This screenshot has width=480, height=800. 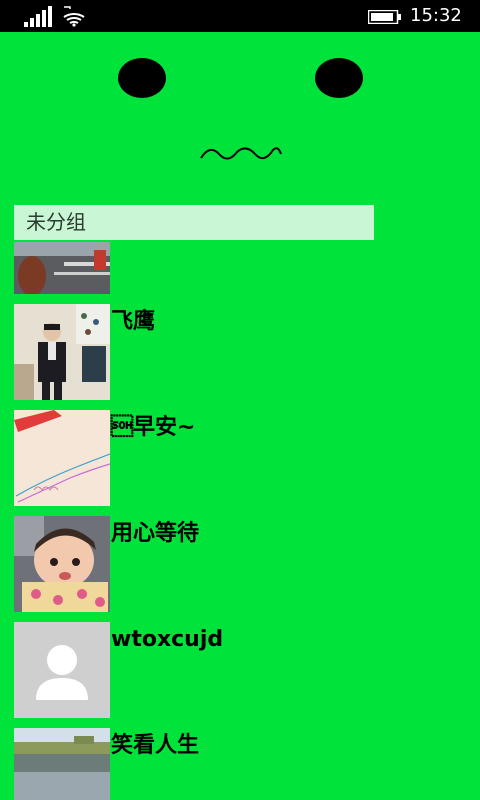 I want to click on contact-name: 用心等待, so click(x=155, y=533).